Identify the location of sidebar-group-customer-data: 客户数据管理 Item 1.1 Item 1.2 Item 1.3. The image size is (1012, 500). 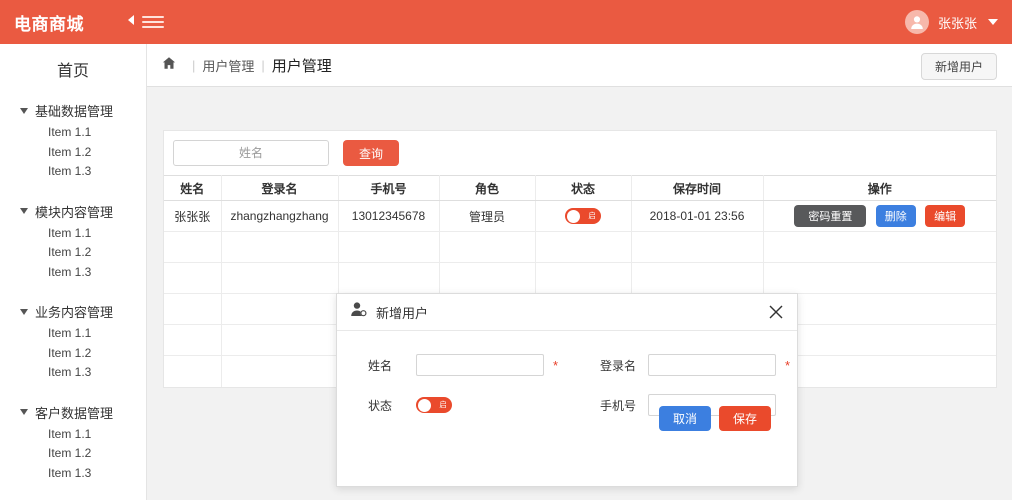
(73, 443).